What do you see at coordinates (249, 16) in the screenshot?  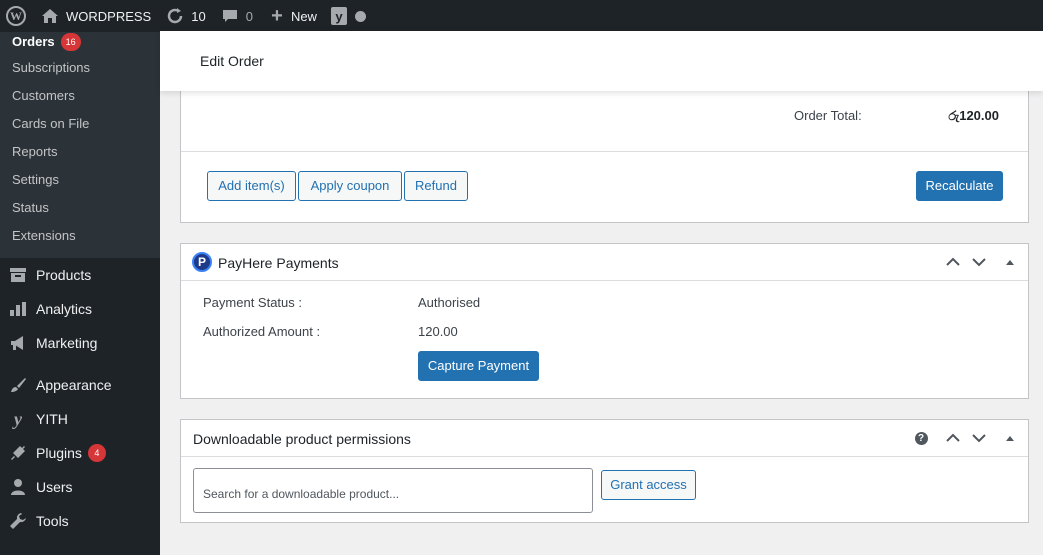 I see `comments-count: 0` at bounding box center [249, 16].